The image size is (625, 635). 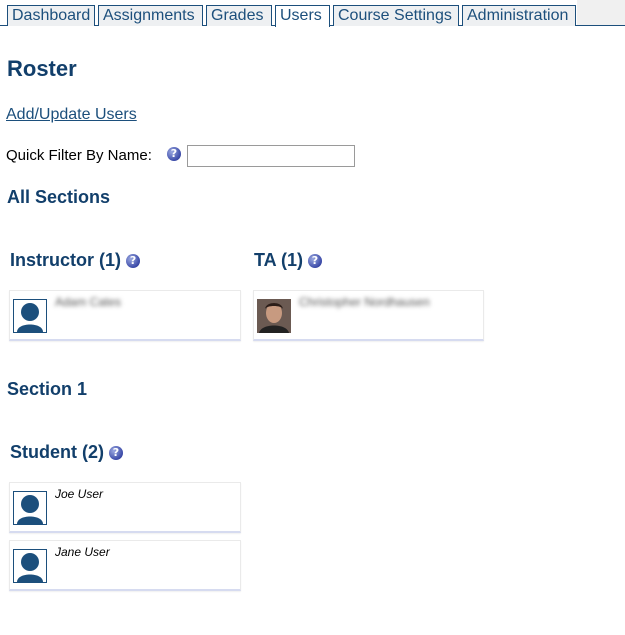 I want to click on ta-heading-label: TA (1), so click(x=278, y=260).